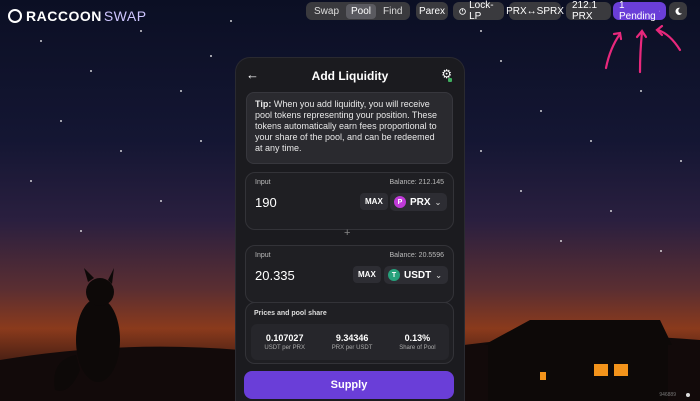 Image resolution: width=700 pixels, height=401 pixels. Describe the element at coordinates (263, 182) in the screenshot. I see `input-1-label: Input` at that location.